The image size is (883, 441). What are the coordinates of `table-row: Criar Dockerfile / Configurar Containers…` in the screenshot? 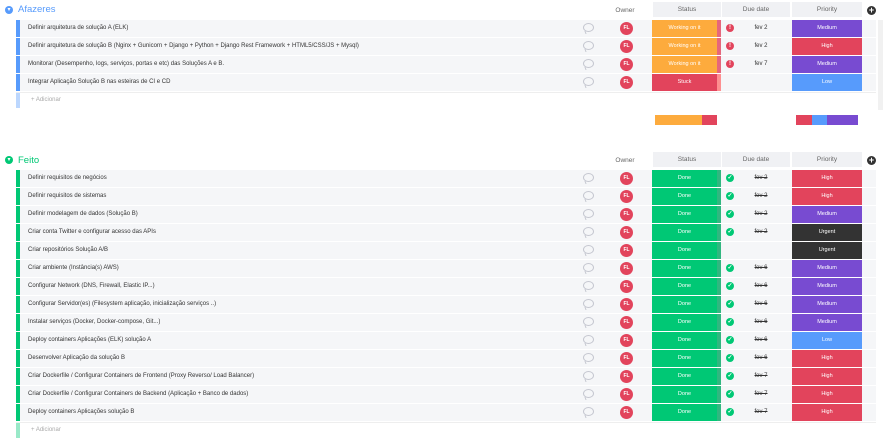 It's located at (446, 376).